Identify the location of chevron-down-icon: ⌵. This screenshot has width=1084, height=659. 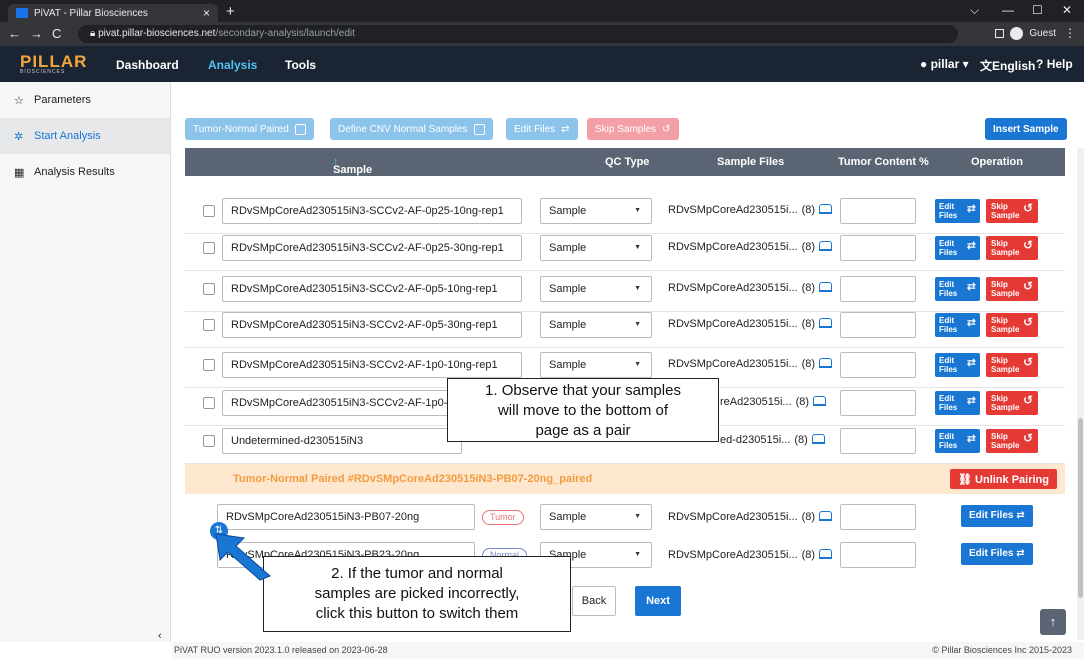
(974, 10).